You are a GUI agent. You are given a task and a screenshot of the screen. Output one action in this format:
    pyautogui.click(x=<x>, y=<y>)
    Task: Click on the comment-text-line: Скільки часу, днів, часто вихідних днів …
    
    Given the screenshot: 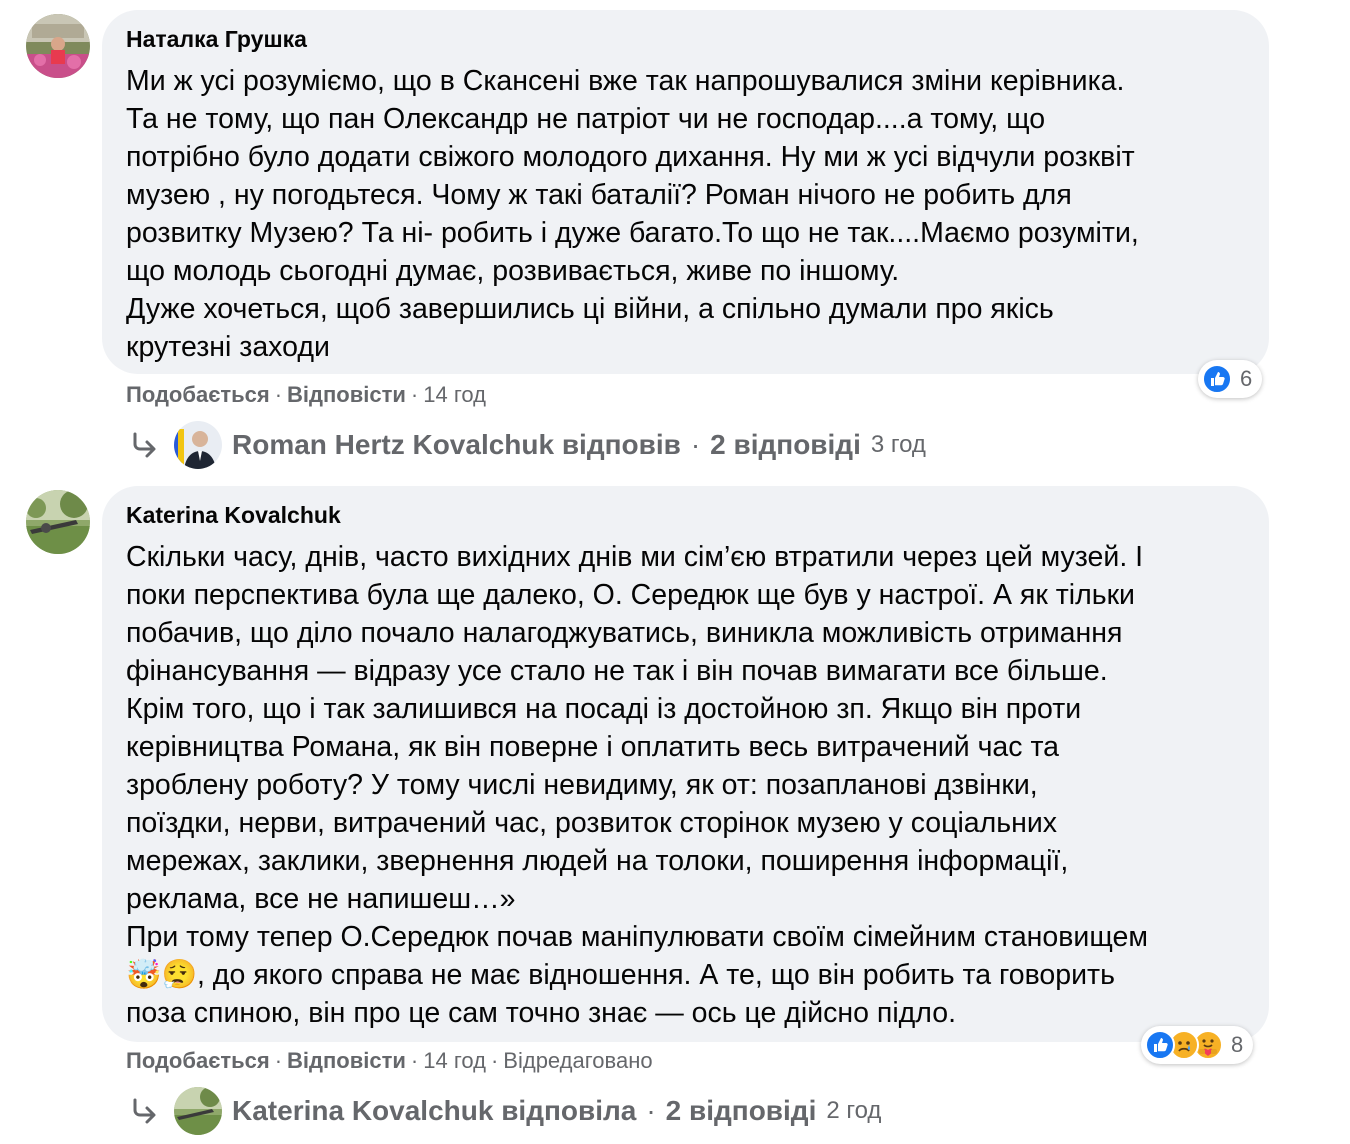 What is the action you would take?
    pyautogui.click(x=635, y=557)
    